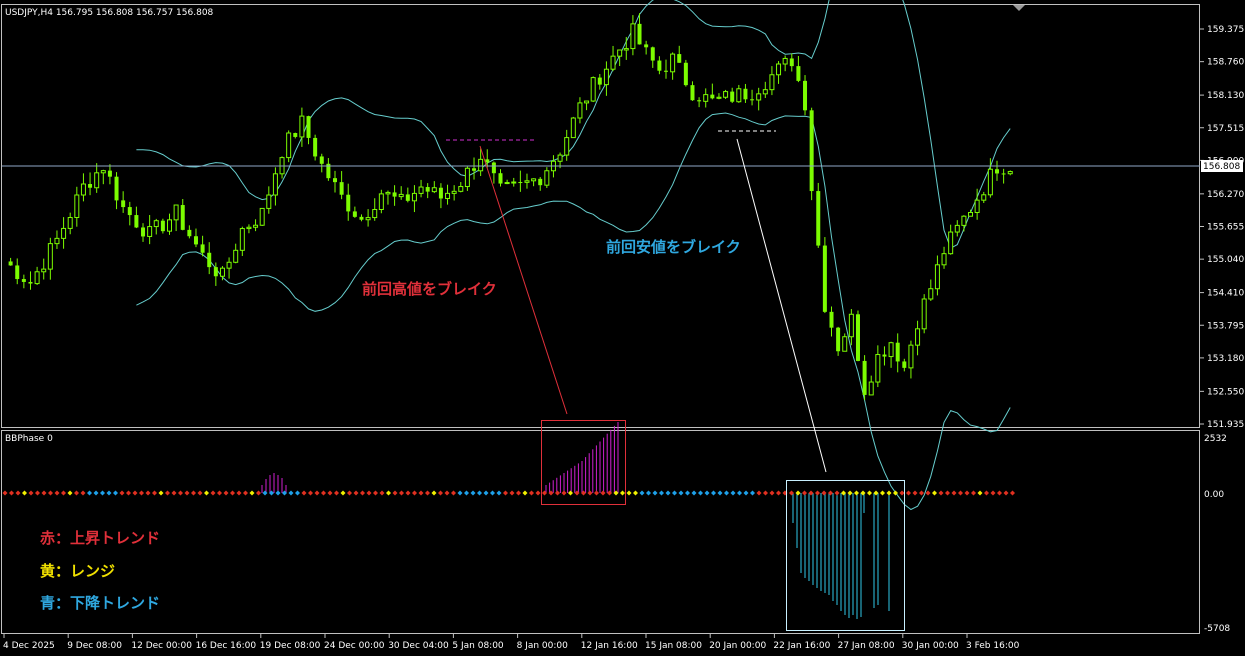 Image resolution: width=1245 pixels, height=656 pixels. Describe the element at coordinates (290, 646) in the screenshot. I see `time-tick-label: 19 Dec 08:00` at that location.